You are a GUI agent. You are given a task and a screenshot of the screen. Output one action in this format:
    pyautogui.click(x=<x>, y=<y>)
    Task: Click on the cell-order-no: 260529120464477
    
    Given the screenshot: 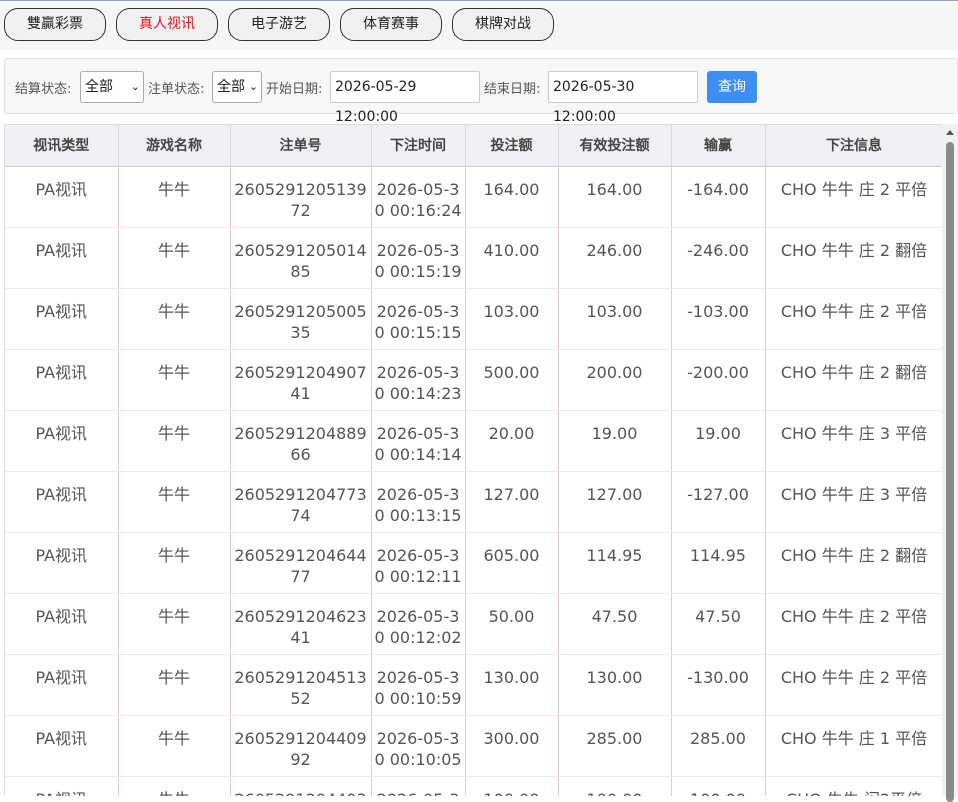 What is the action you would take?
    pyautogui.click(x=301, y=563)
    